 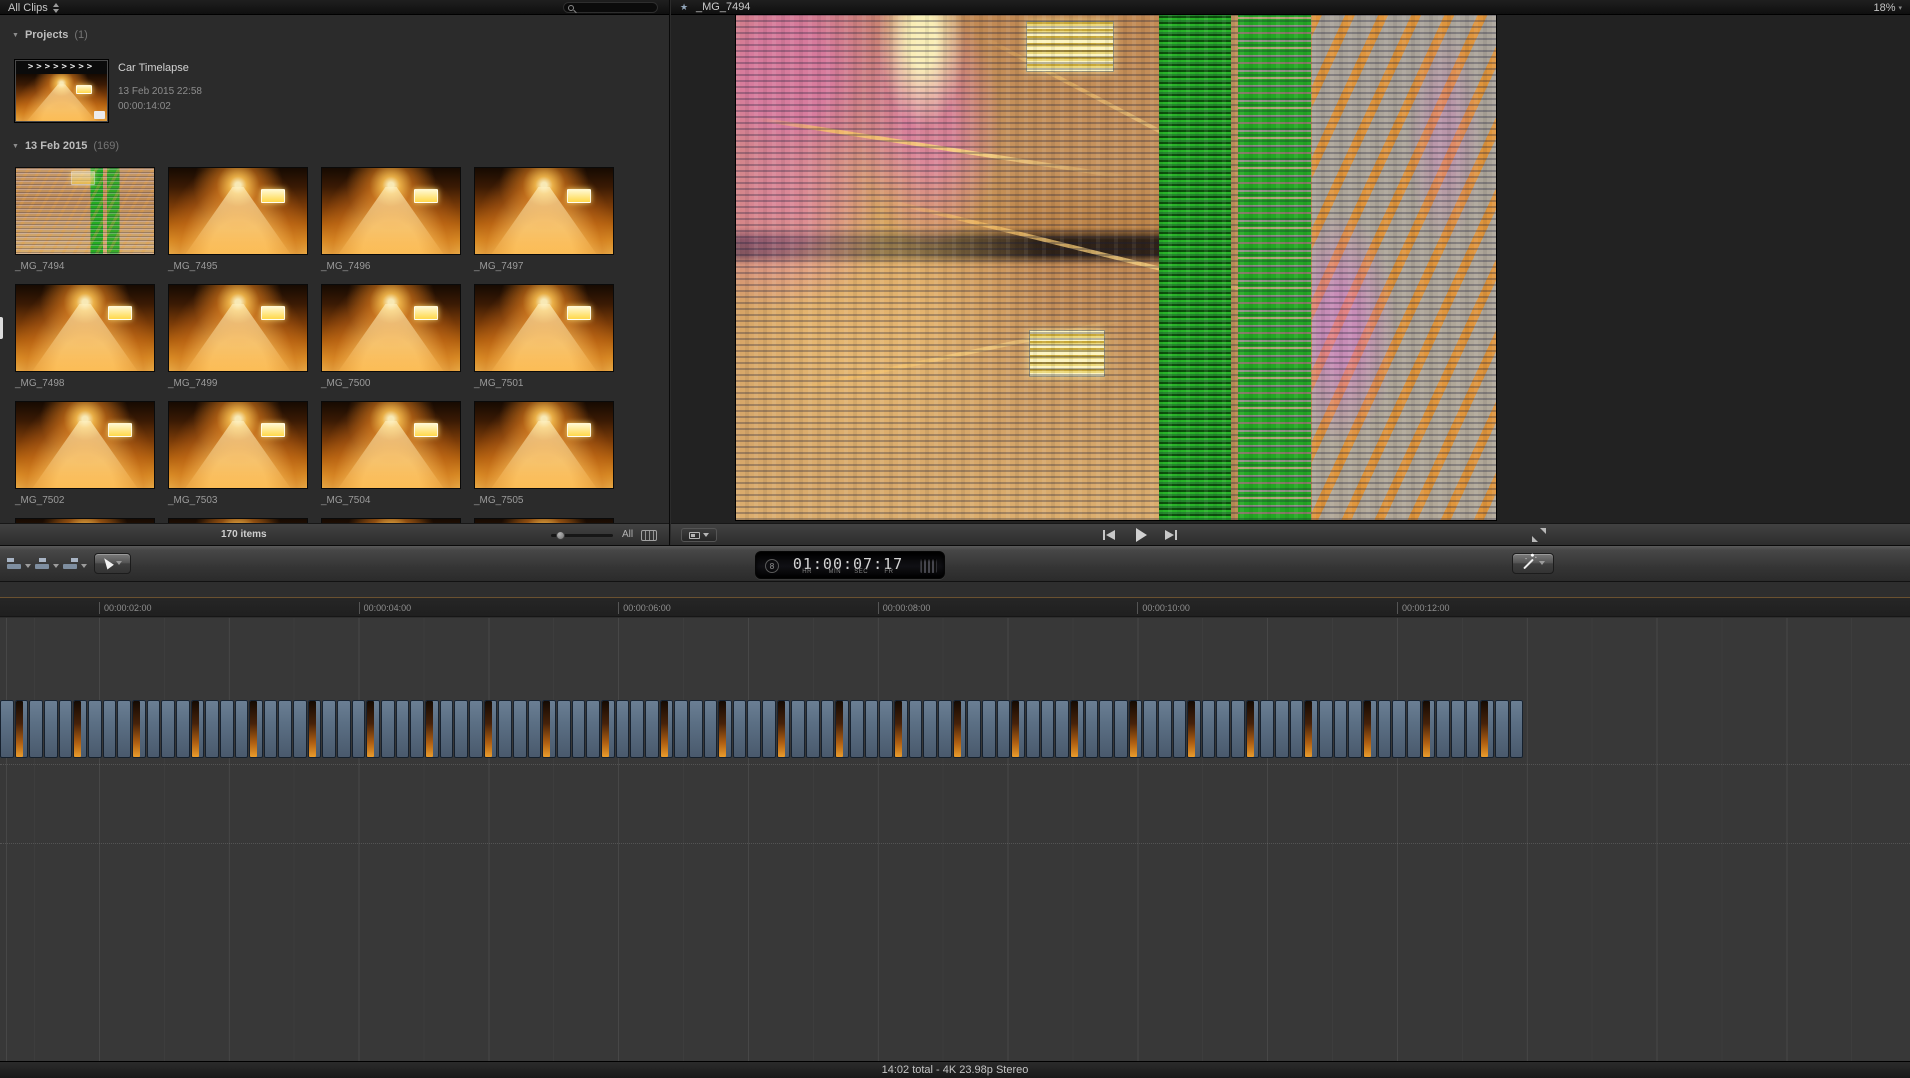 What do you see at coordinates (1140, 535) in the screenshot?
I see `play-button` at bounding box center [1140, 535].